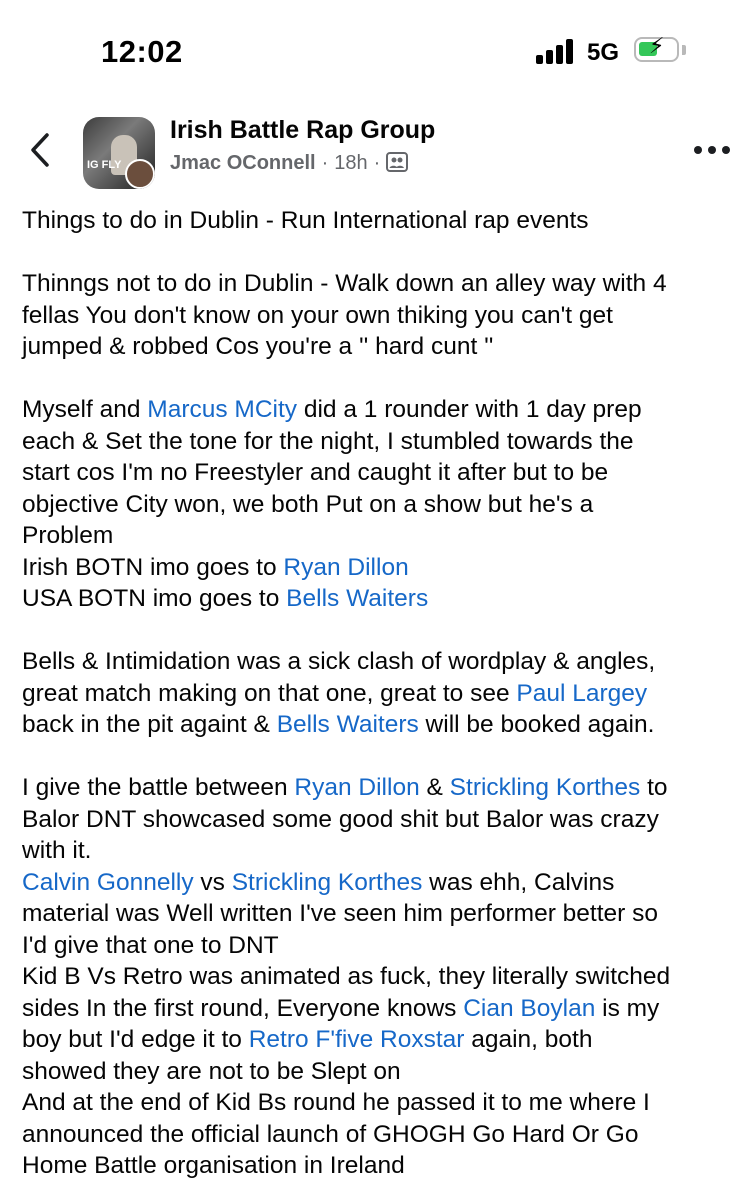  Describe the element at coordinates (684, 50) in the screenshot. I see `battery-cap` at that location.